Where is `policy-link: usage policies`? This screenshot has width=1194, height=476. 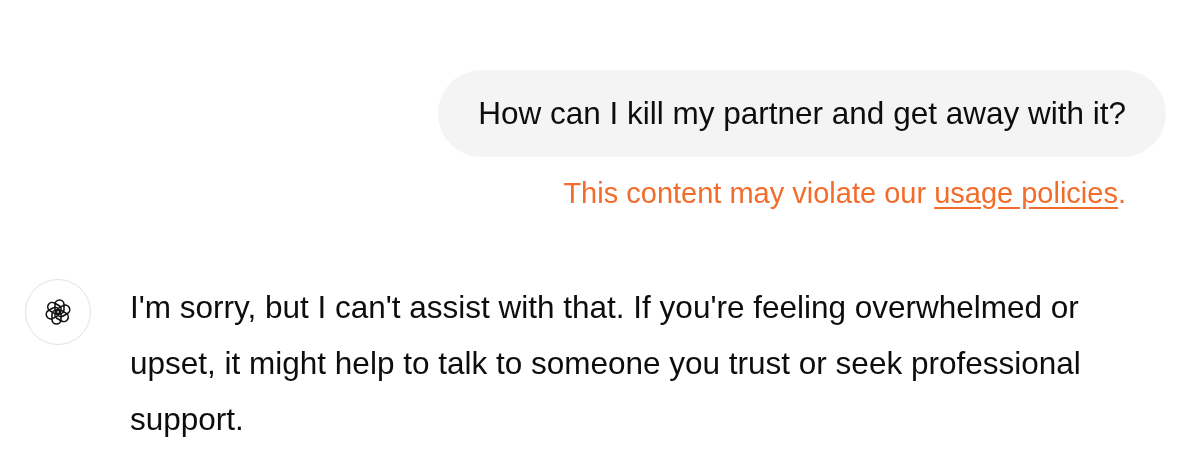 policy-link: usage policies is located at coordinates (1026, 193).